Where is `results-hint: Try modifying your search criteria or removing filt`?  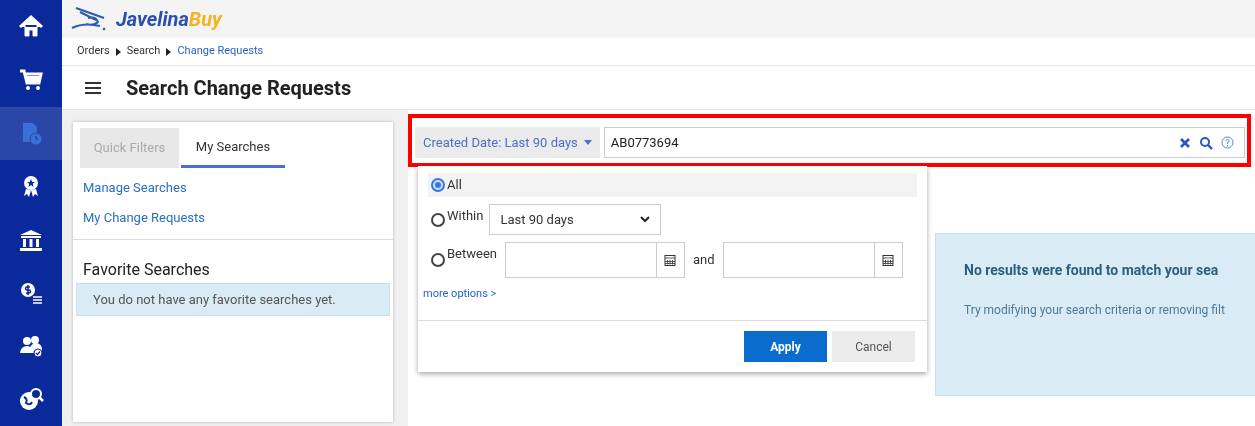 results-hint: Try modifying your search criteria or removing filt is located at coordinates (1095, 310).